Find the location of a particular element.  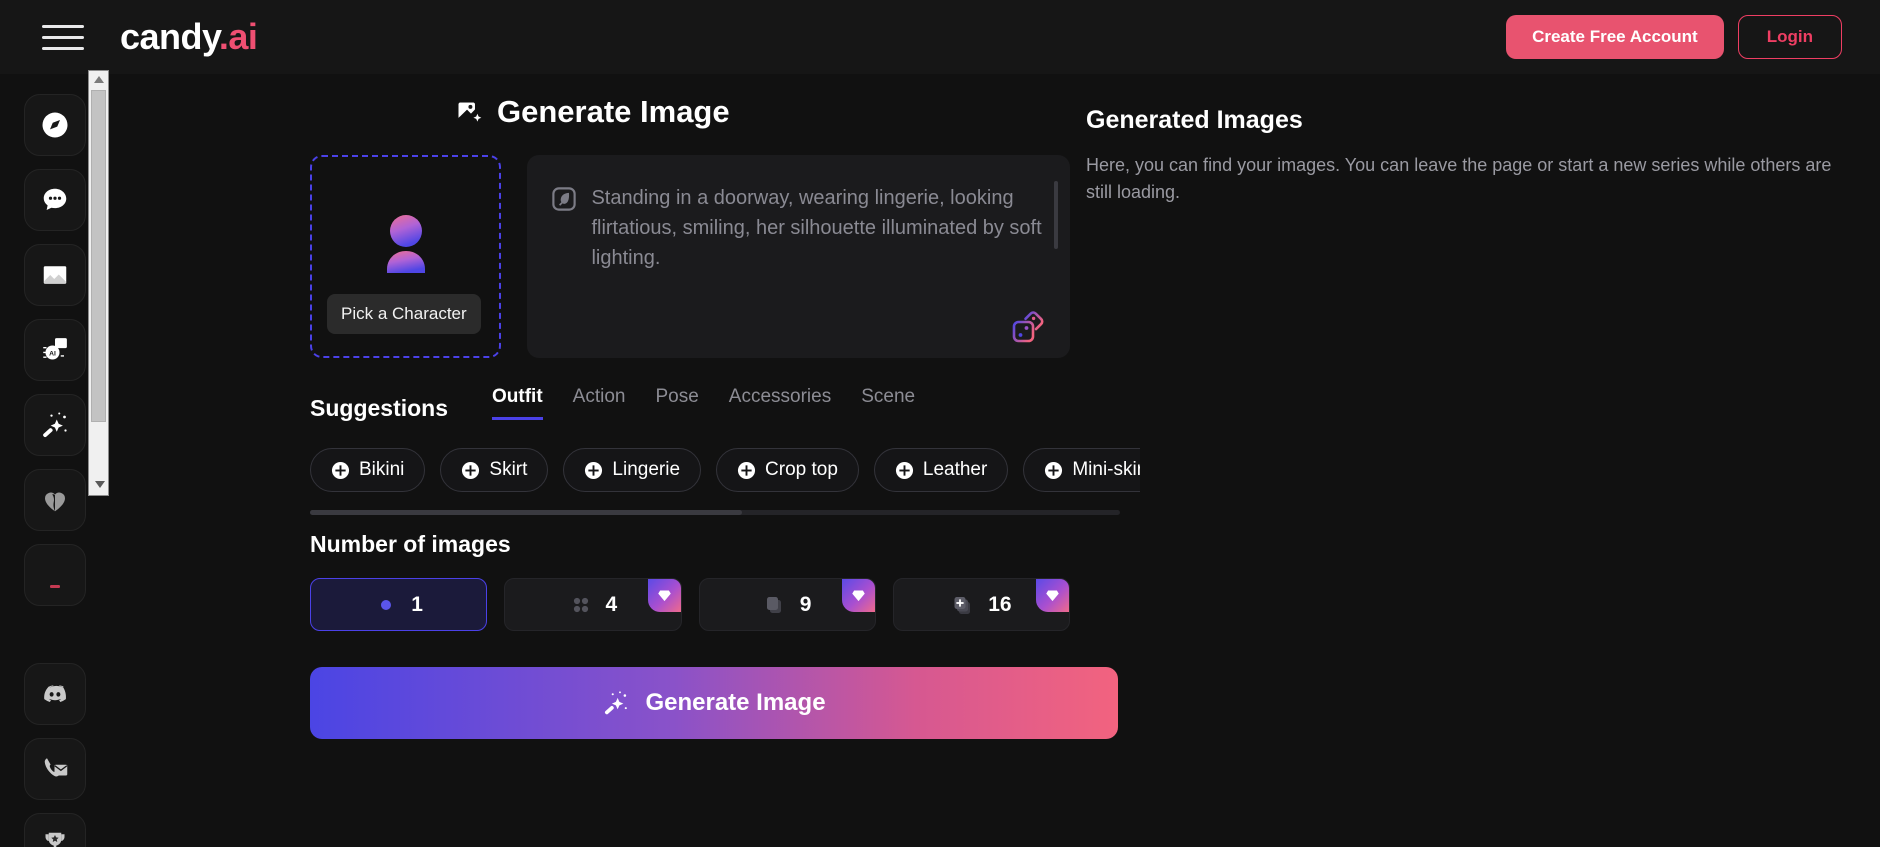

generate-image-button: Generate Image is located at coordinates (714, 703).